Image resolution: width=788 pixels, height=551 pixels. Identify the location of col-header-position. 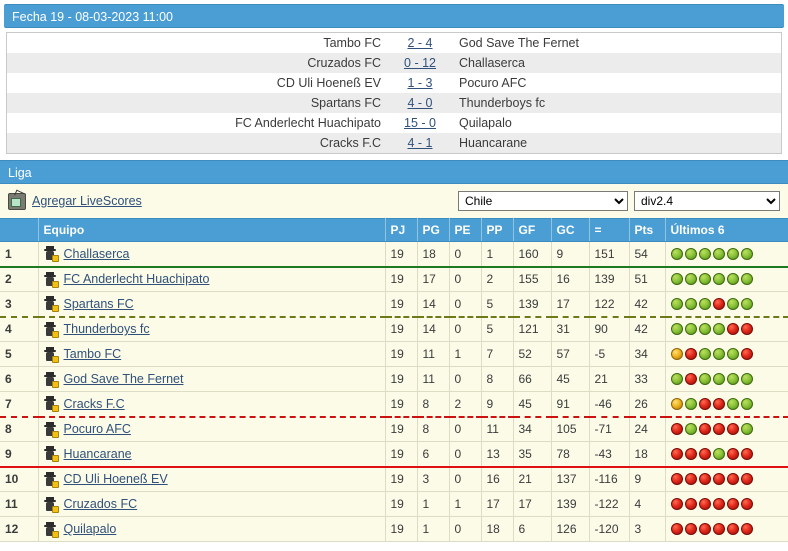
(19, 230).